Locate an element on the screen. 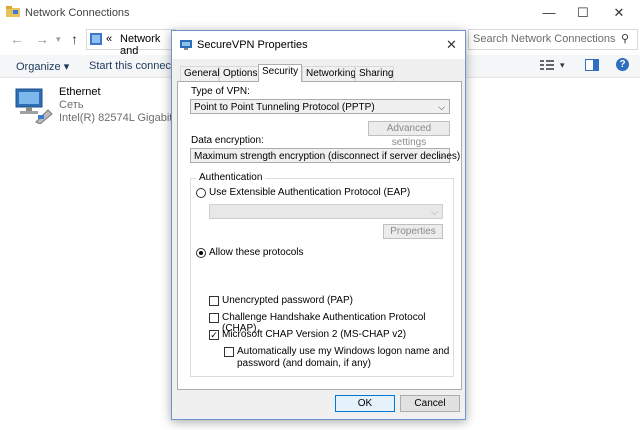 The image size is (640, 430). search-input: Search Network Connections is located at coordinates (544, 39).